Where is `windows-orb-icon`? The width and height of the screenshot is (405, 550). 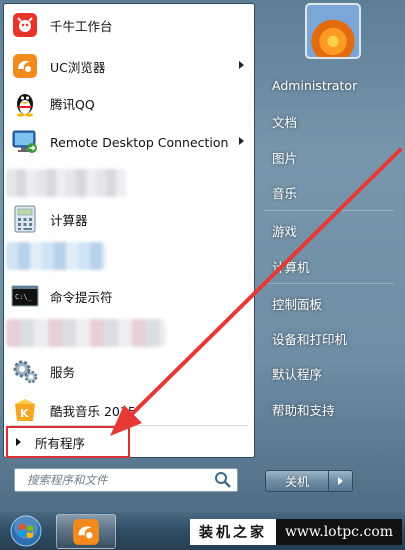 windows-orb-icon is located at coordinates (26, 531).